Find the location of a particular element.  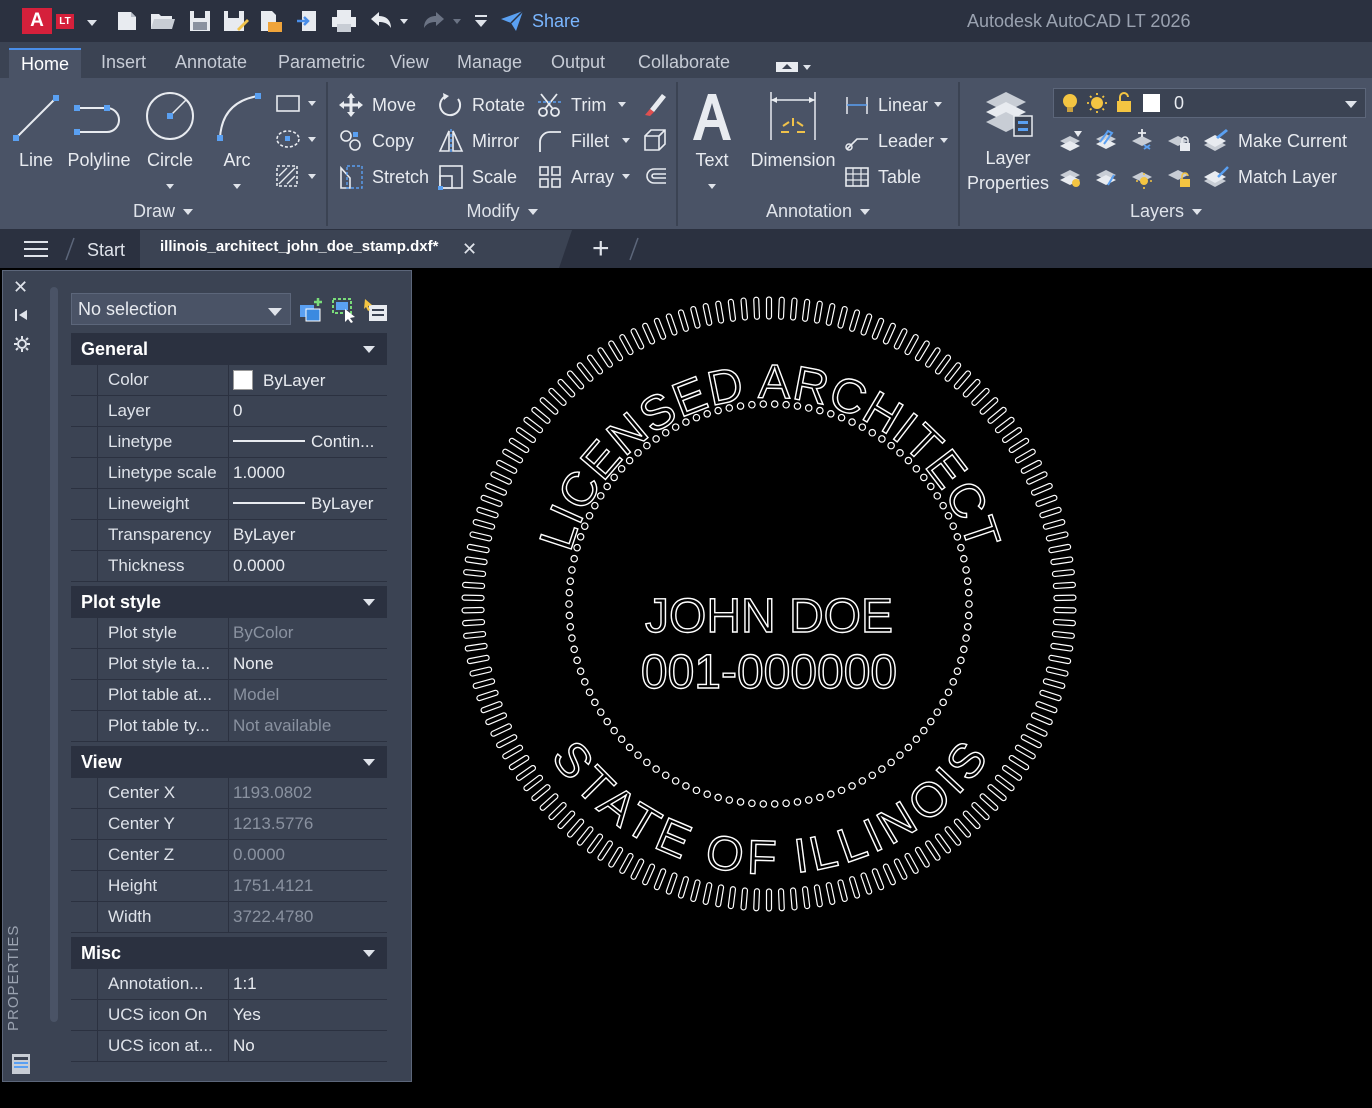

property-row: Plot style ta... None is located at coordinates (229, 664).